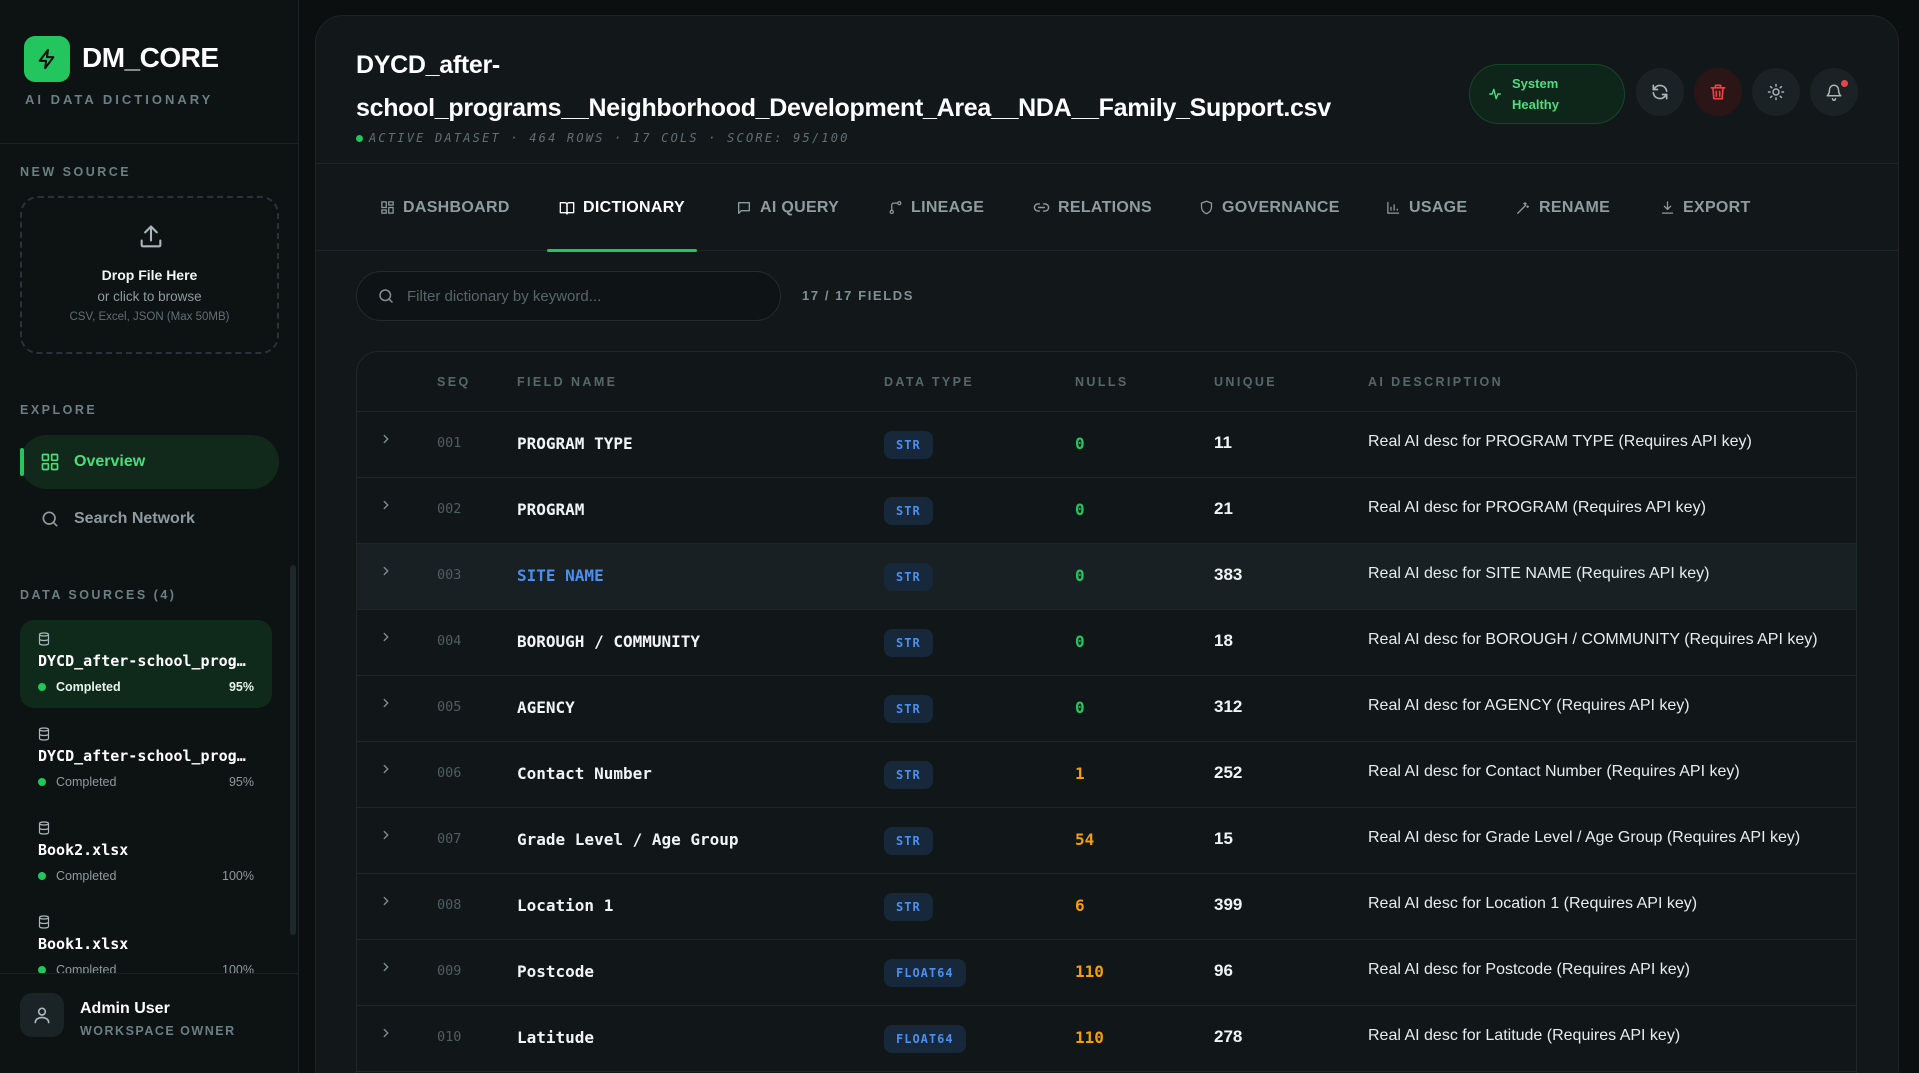 The width and height of the screenshot is (1919, 1073). Describe the element at coordinates (1269, 207) in the screenshot. I see `tab-governance: GOVERNANCE` at that location.